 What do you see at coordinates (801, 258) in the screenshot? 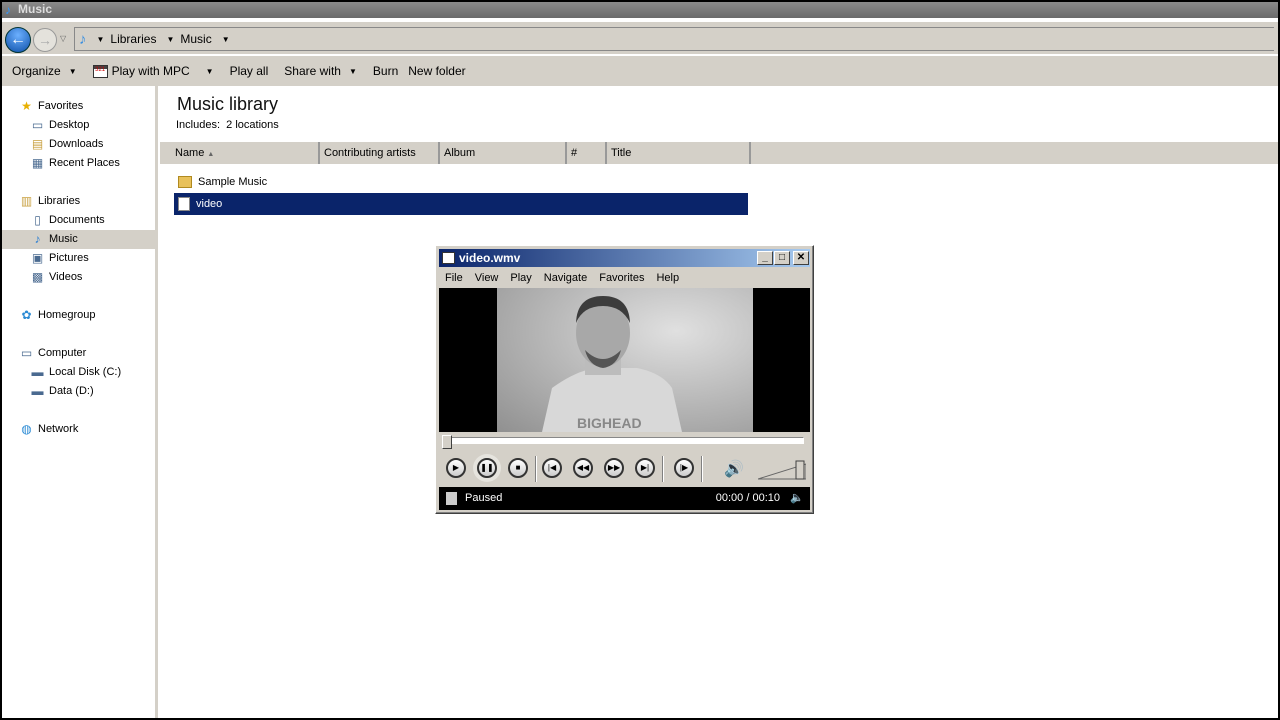
I see `close-button: ✕` at bounding box center [801, 258].